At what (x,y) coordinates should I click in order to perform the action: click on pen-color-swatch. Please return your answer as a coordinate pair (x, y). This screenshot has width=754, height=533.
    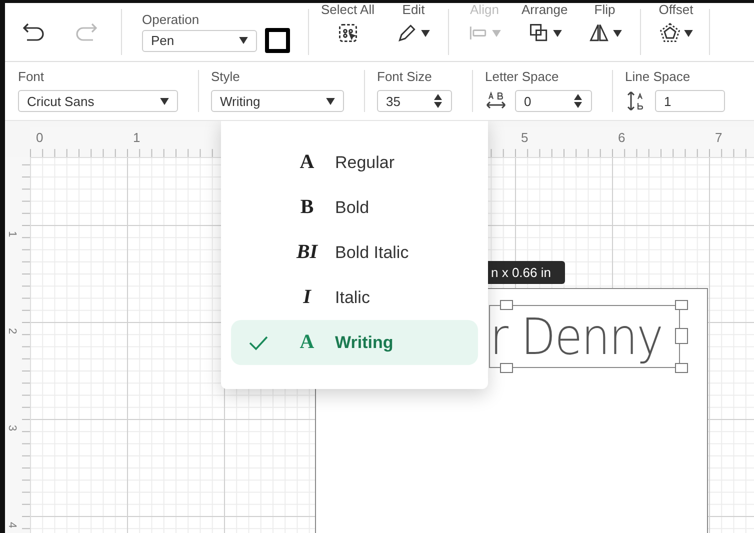
    Looking at the image, I should click on (277, 40).